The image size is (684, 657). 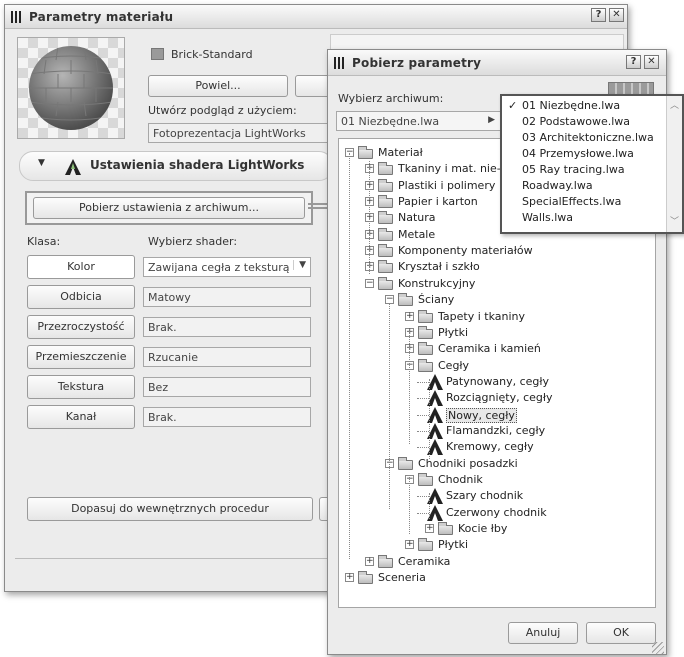 What do you see at coordinates (169, 297) in the screenshot?
I see `shader-field-value: Matowy` at bounding box center [169, 297].